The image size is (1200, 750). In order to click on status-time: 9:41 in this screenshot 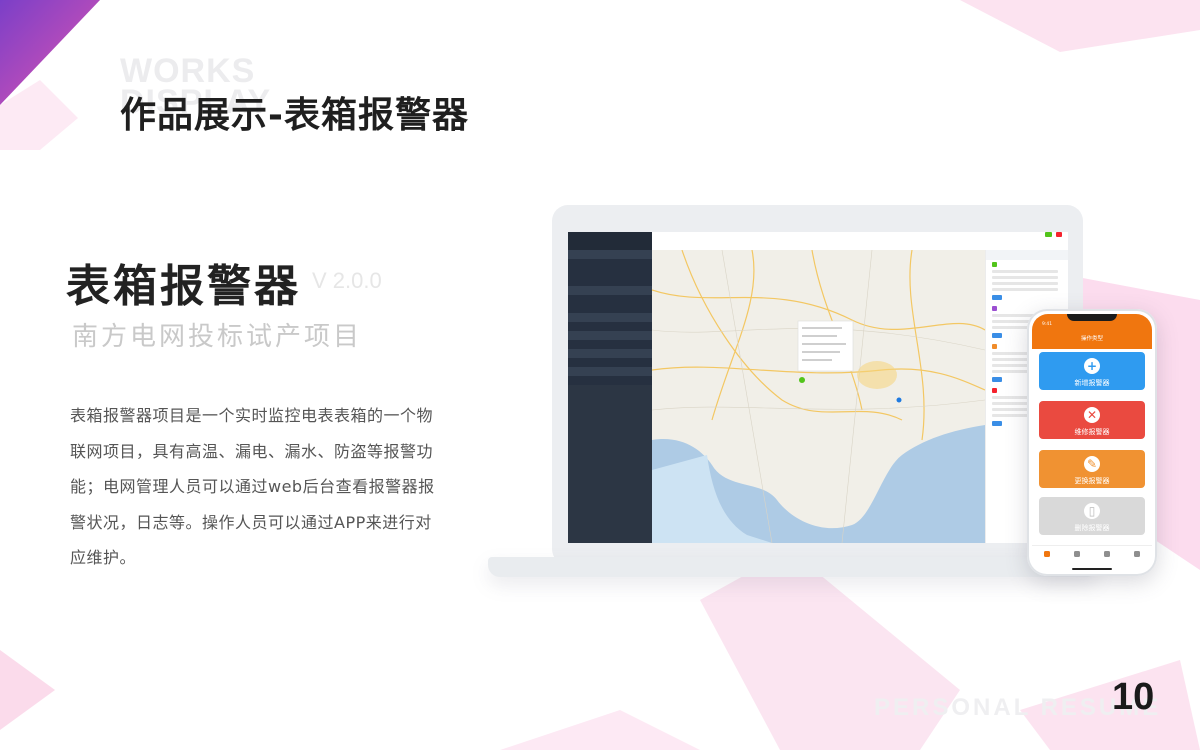, I will do `click(1047, 324)`.